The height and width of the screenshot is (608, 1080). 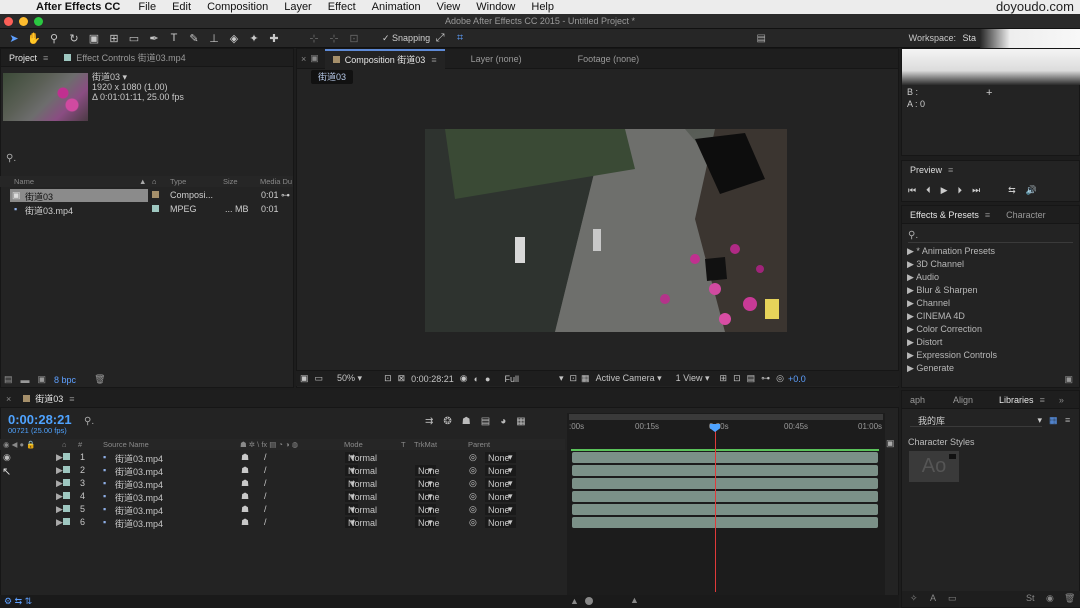 What do you see at coordinates (606, 230) in the screenshot?
I see `composition-viewer` at bounding box center [606, 230].